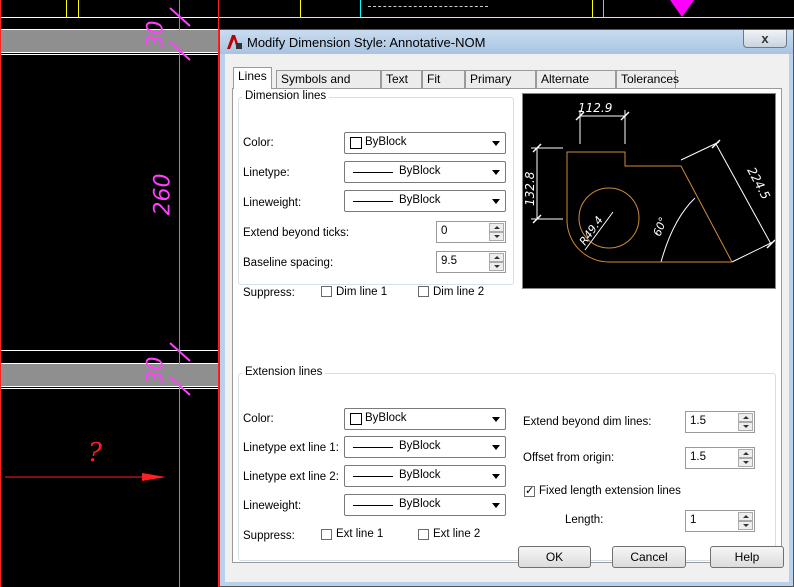  I want to click on dim-linetype-value: ByBlock, so click(420, 171).